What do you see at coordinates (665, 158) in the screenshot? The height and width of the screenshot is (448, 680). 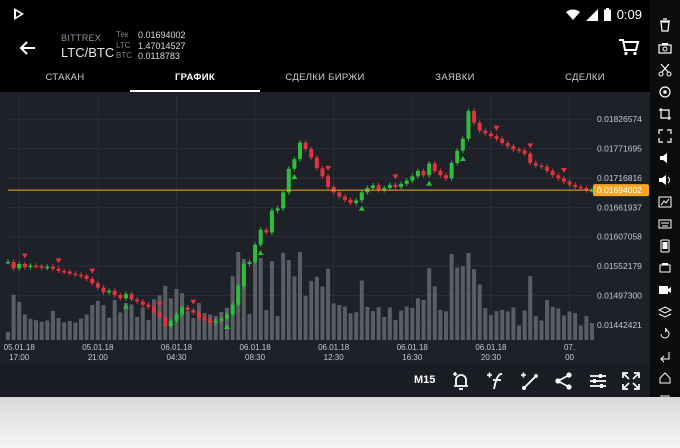 I see `volume-down-icon` at bounding box center [665, 158].